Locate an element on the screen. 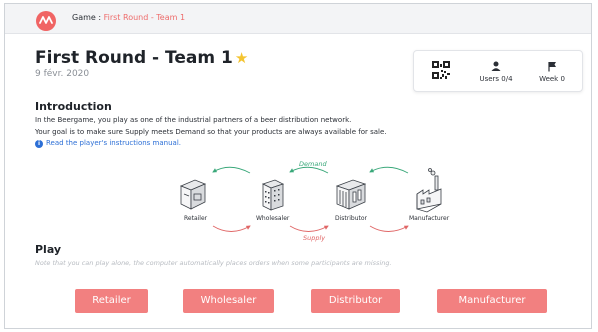  distributor-icon is located at coordinates (351, 194).